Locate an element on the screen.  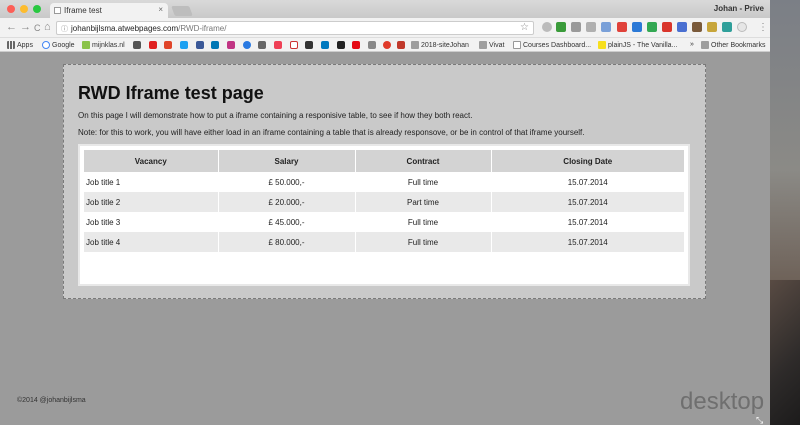
account-icon is located at coordinates (742, 27).